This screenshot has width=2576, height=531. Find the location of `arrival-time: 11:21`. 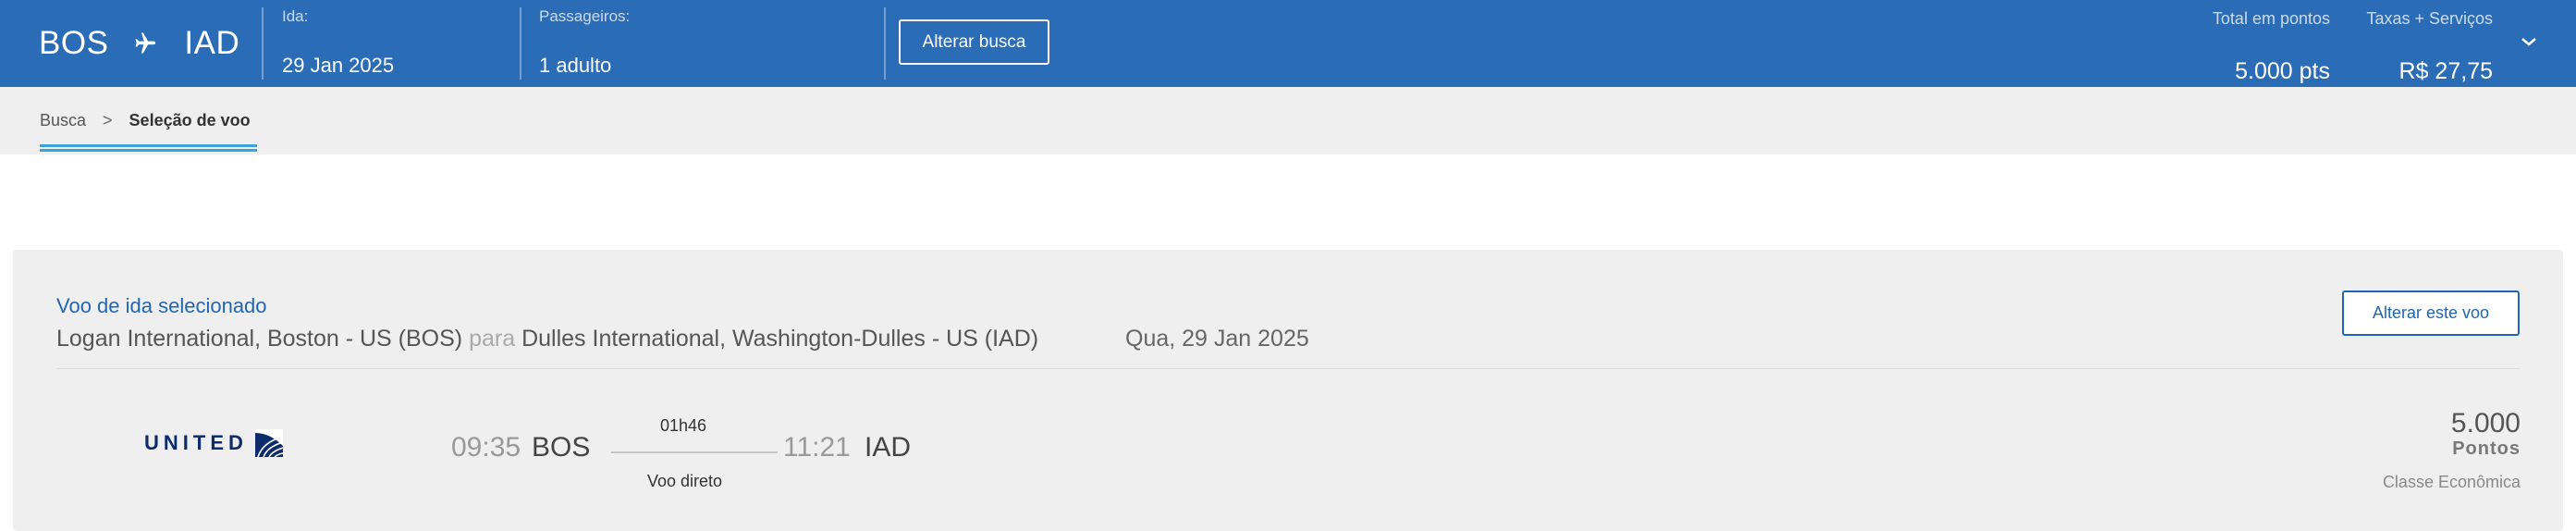

arrival-time: 11:21 is located at coordinates (817, 447).